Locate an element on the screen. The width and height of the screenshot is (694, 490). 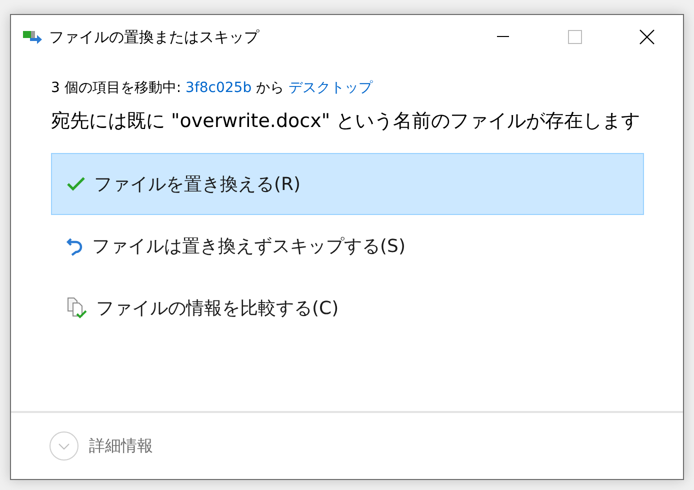
chevron-circle-icon is located at coordinates (64, 446).